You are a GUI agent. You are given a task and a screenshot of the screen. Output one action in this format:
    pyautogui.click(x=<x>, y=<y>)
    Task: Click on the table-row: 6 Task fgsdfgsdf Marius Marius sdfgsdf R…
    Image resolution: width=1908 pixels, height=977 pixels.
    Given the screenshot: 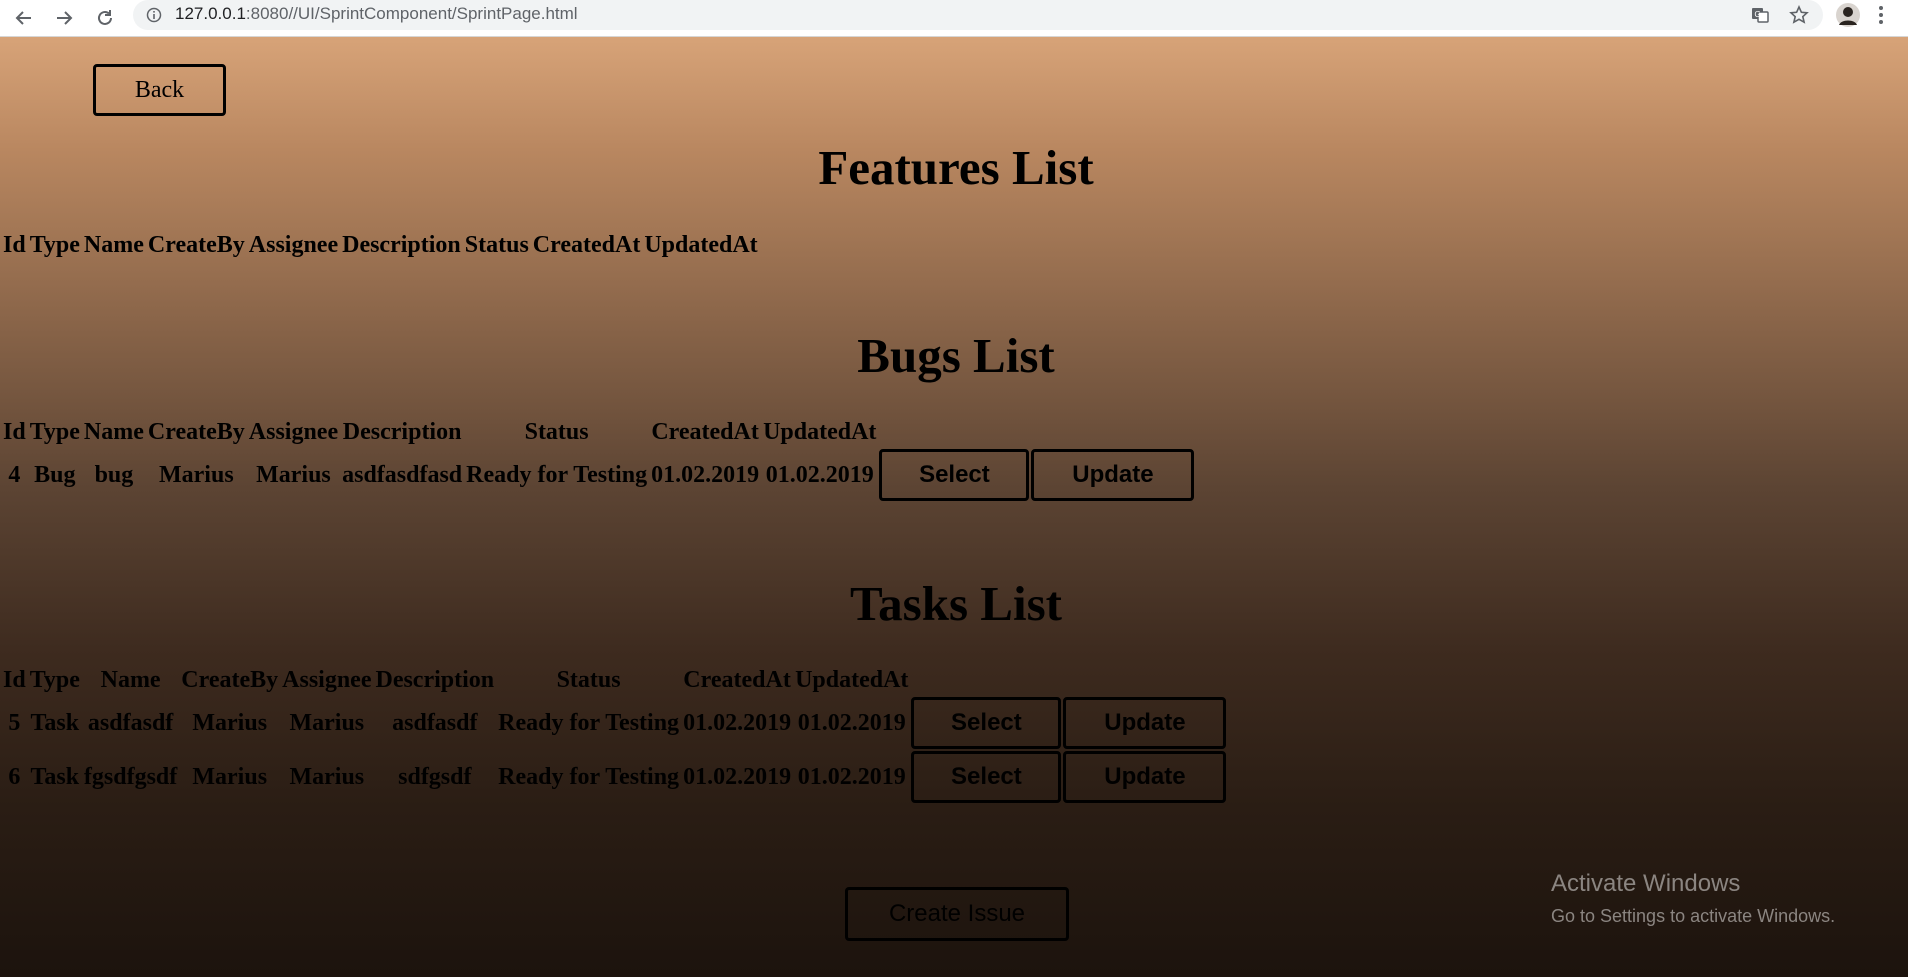 What is the action you would take?
    pyautogui.click(x=614, y=777)
    